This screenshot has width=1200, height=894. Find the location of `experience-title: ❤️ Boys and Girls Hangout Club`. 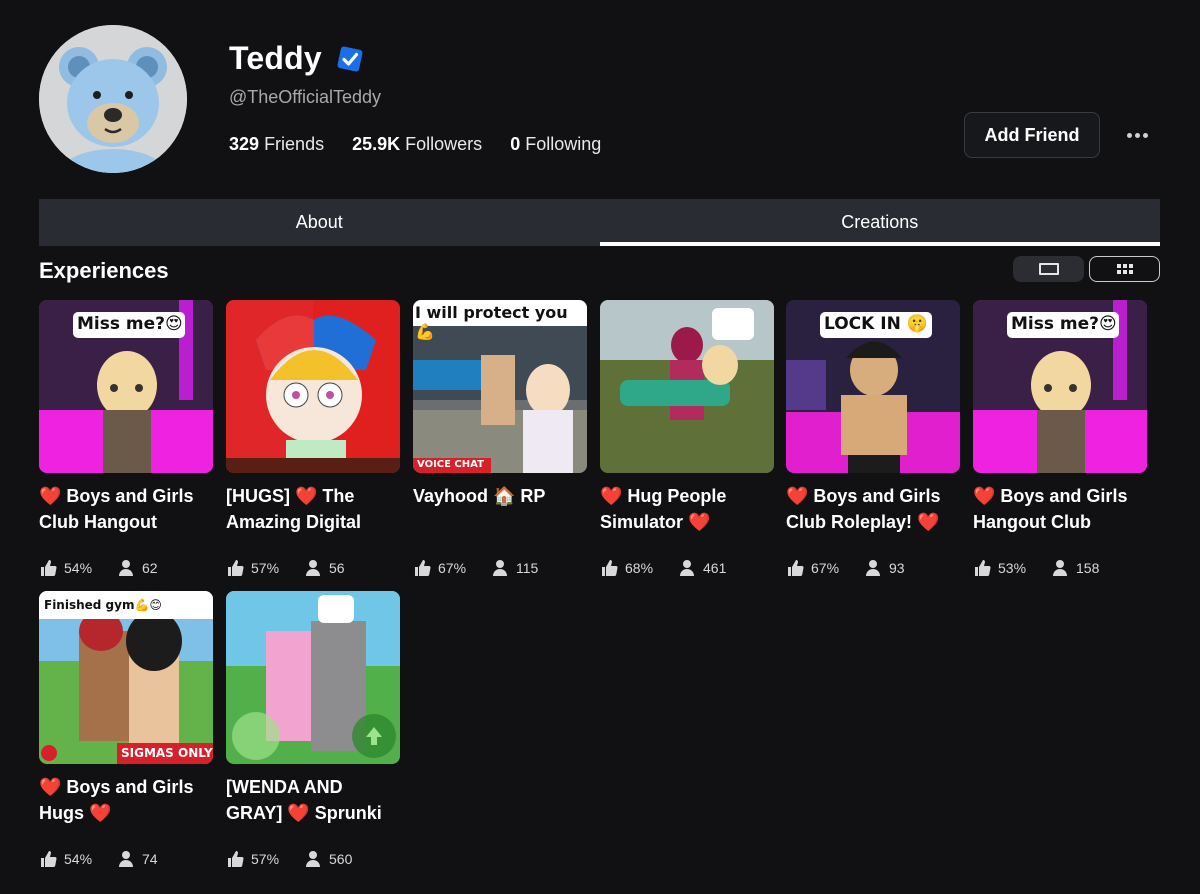

experience-title: ❤️ Boys and Girls Hangout Club is located at coordinates (1060, 509).